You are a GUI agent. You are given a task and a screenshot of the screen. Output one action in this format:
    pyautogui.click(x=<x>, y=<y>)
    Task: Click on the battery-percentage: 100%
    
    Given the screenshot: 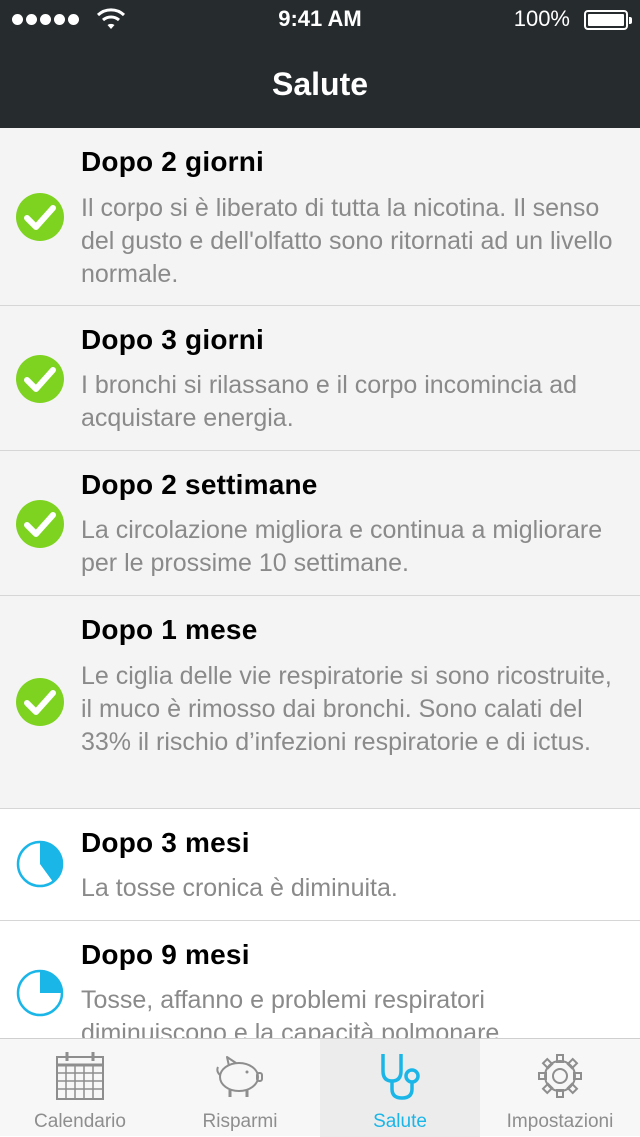 What is the action you would take?
    pyautogui.click(x=541, y=18)
    